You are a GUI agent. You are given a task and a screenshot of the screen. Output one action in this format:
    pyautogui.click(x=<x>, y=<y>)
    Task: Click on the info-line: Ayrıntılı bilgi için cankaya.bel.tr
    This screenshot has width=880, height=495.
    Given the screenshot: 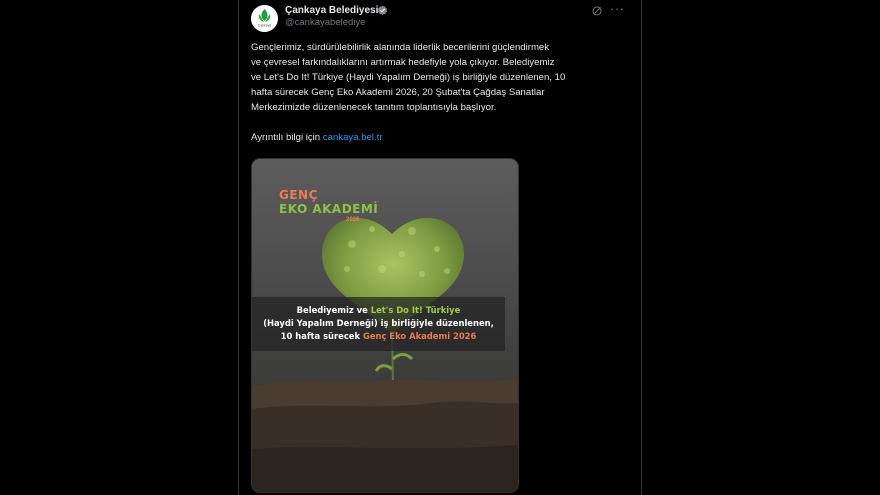 What is the action you would take?
    pyautogui.click(x=442, y=137)
    